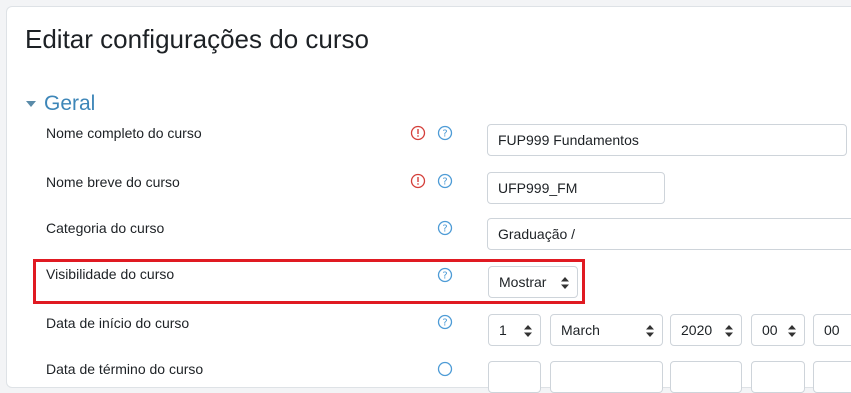  Describe the element at coordinates (445, 369) in the screenshot. I see `help-icon` at that location.